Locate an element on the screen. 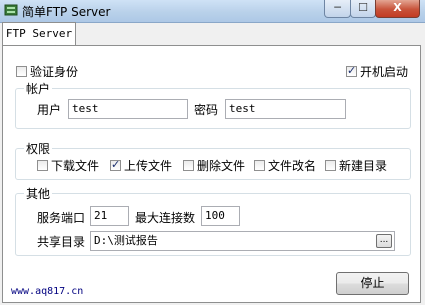 The image size is (425, 305). perm-rename-checkbox: 文件改名 is located at coordinates (285, 165).